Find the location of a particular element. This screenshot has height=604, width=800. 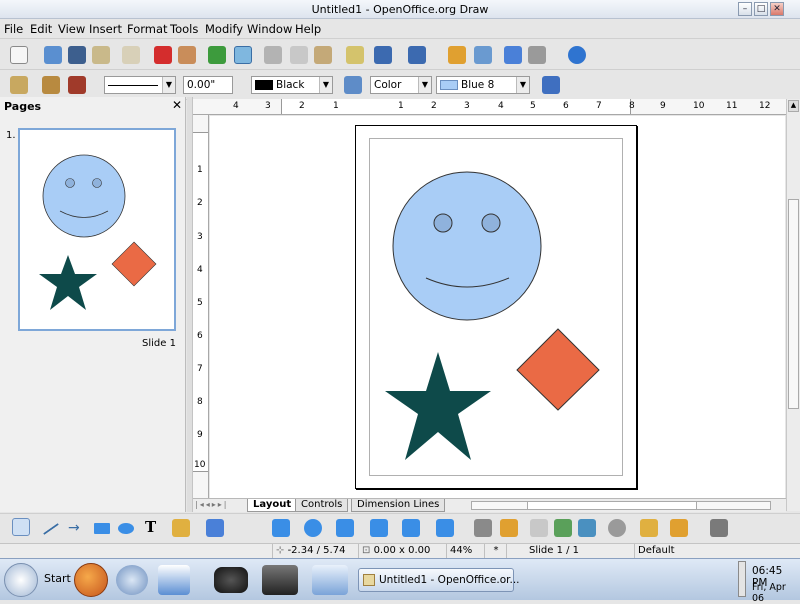

email-icon is located at coordinates (101, 55).